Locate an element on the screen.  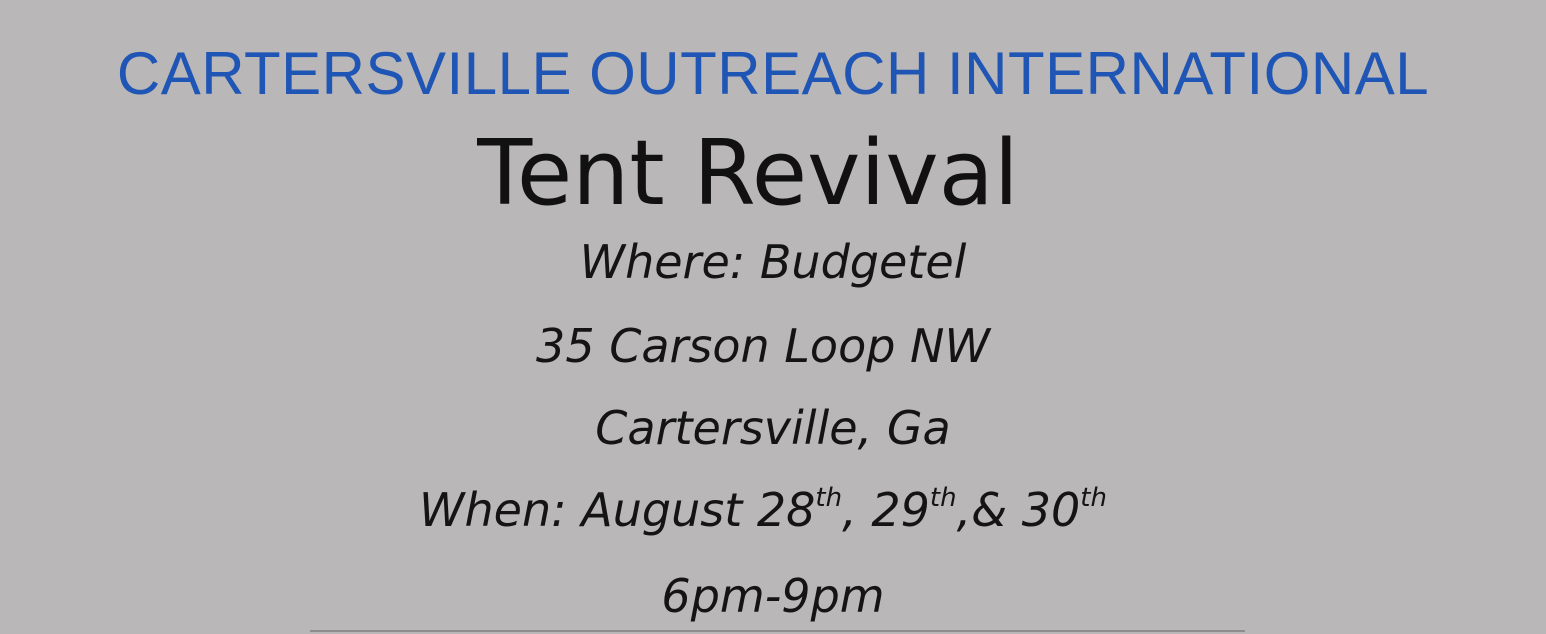
organization-name: CARTERSVILLE OUTREACH INTERNATIONAL is located at coordinates (773, 73).